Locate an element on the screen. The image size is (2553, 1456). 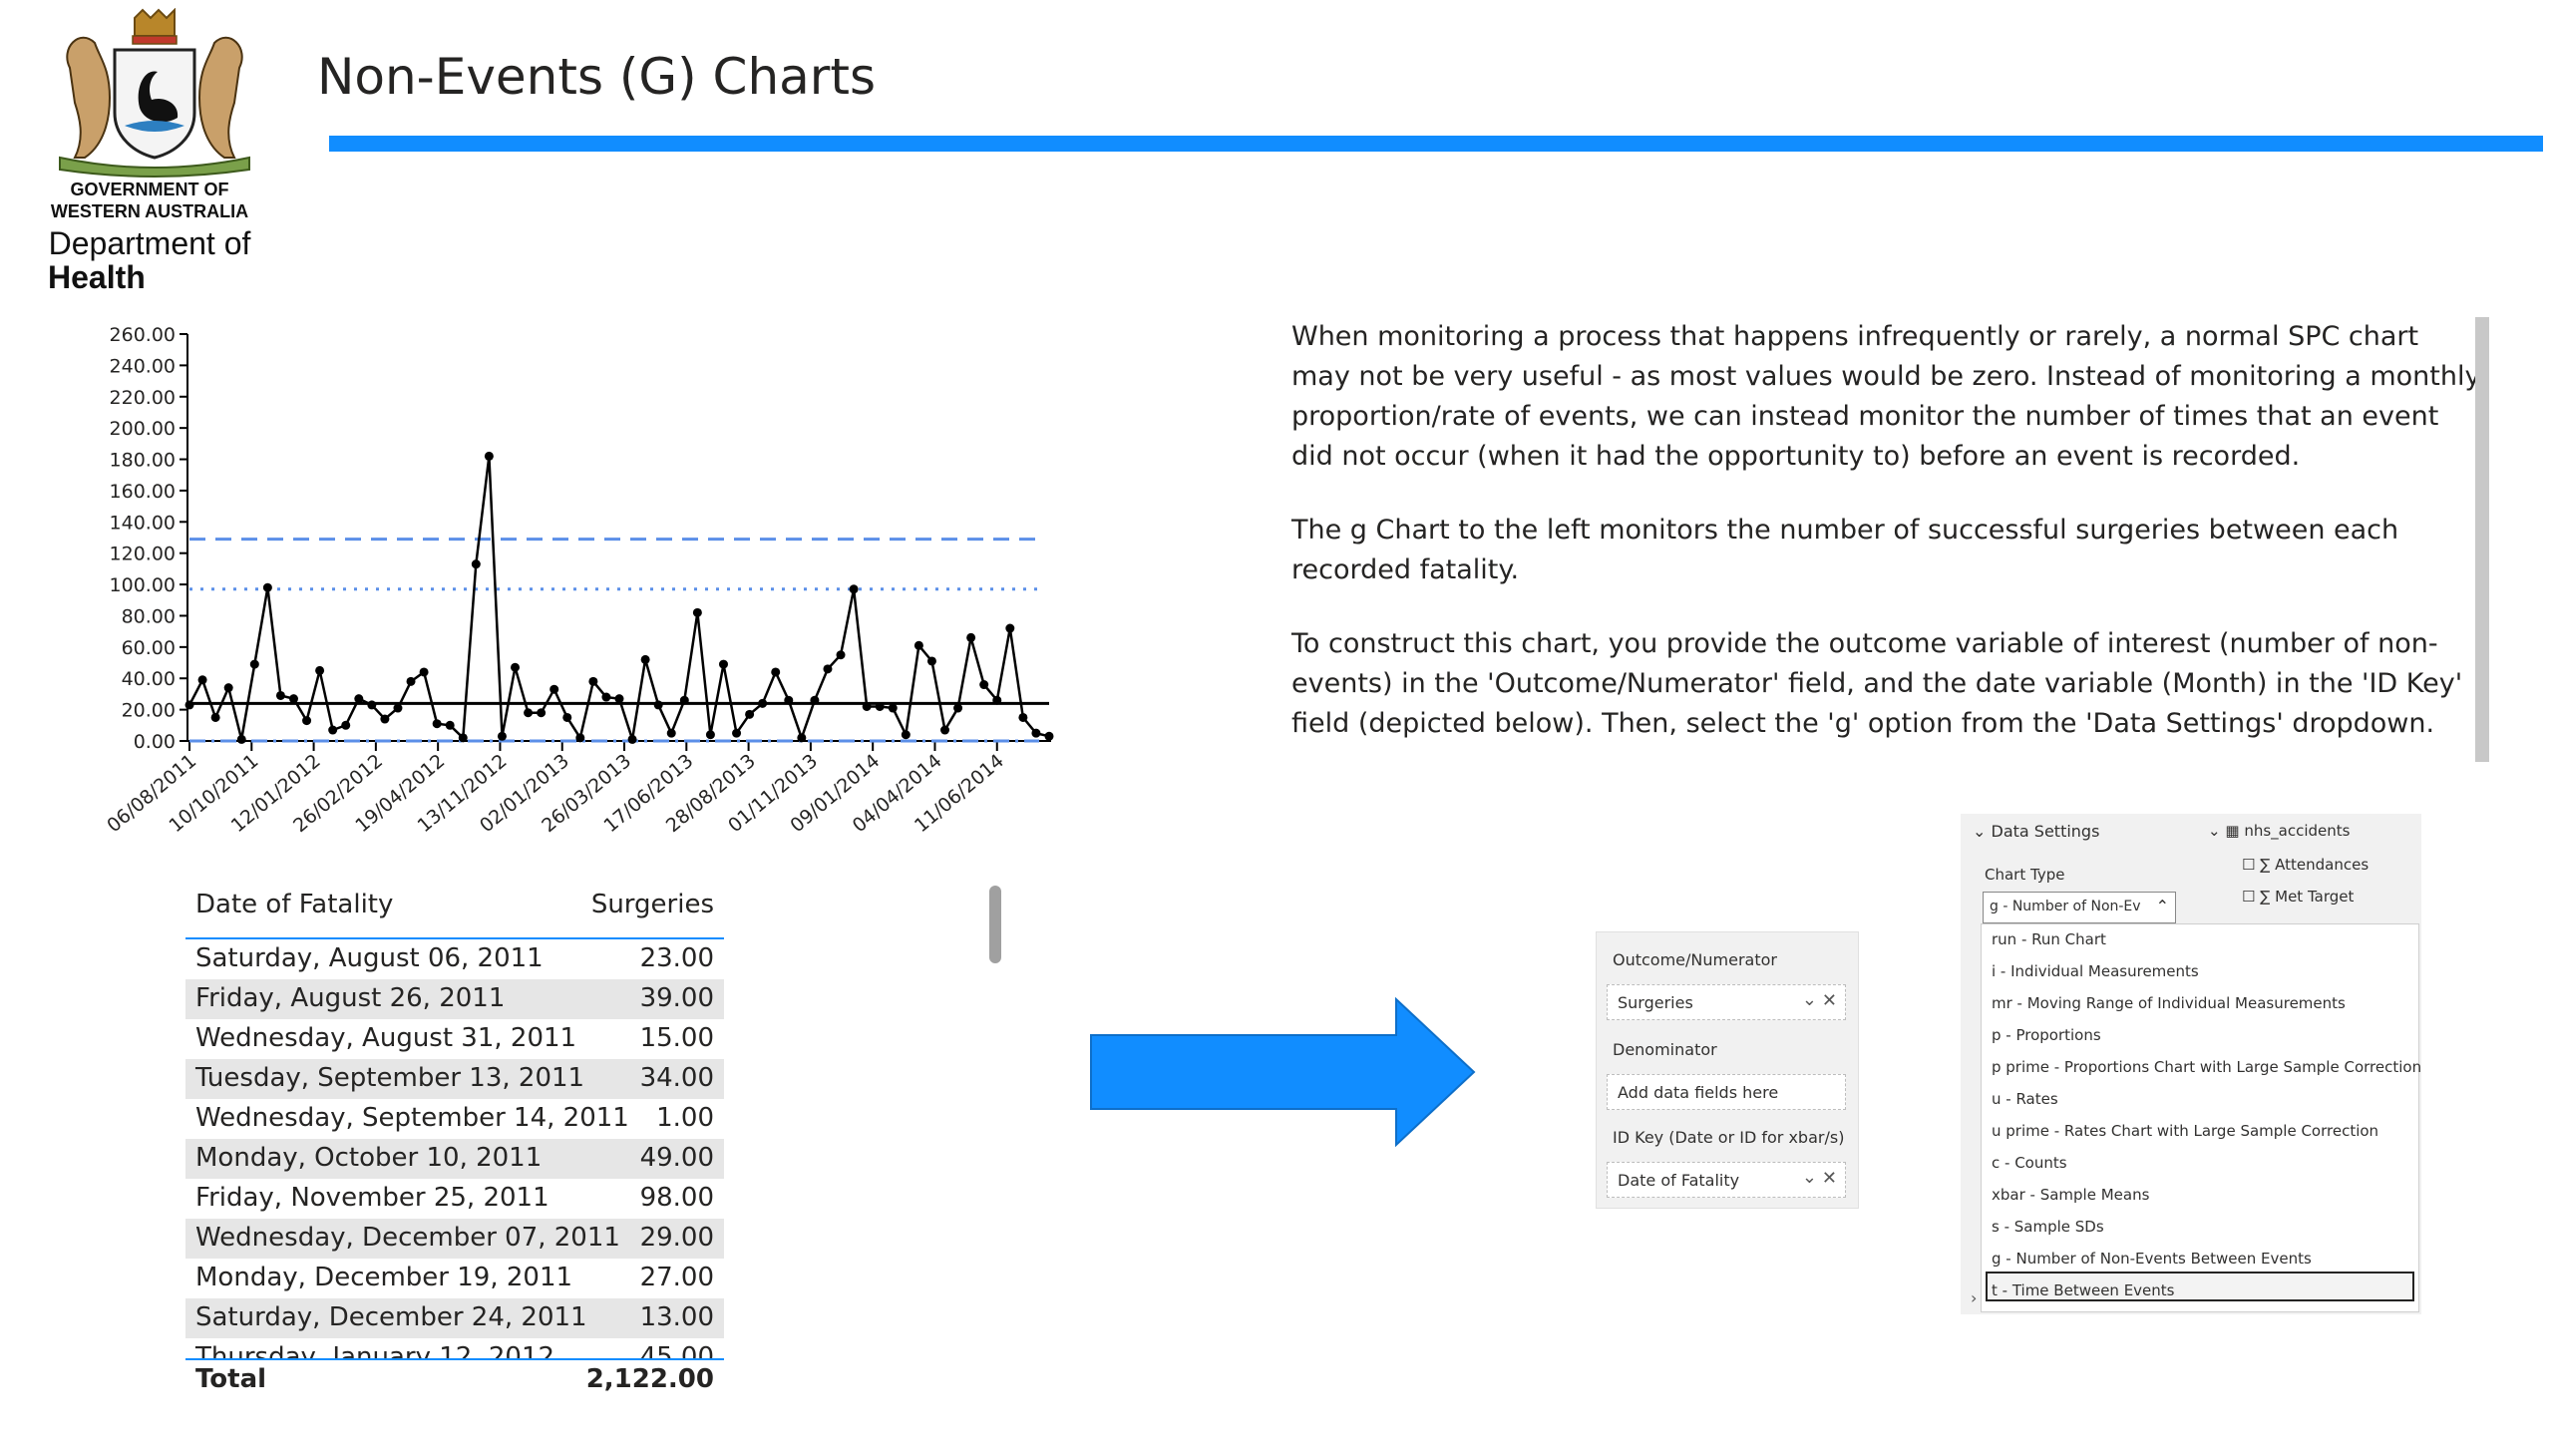
chart-type-select: g - Number of Non-Ev ⌃ is located at coordinates (2080, 907).